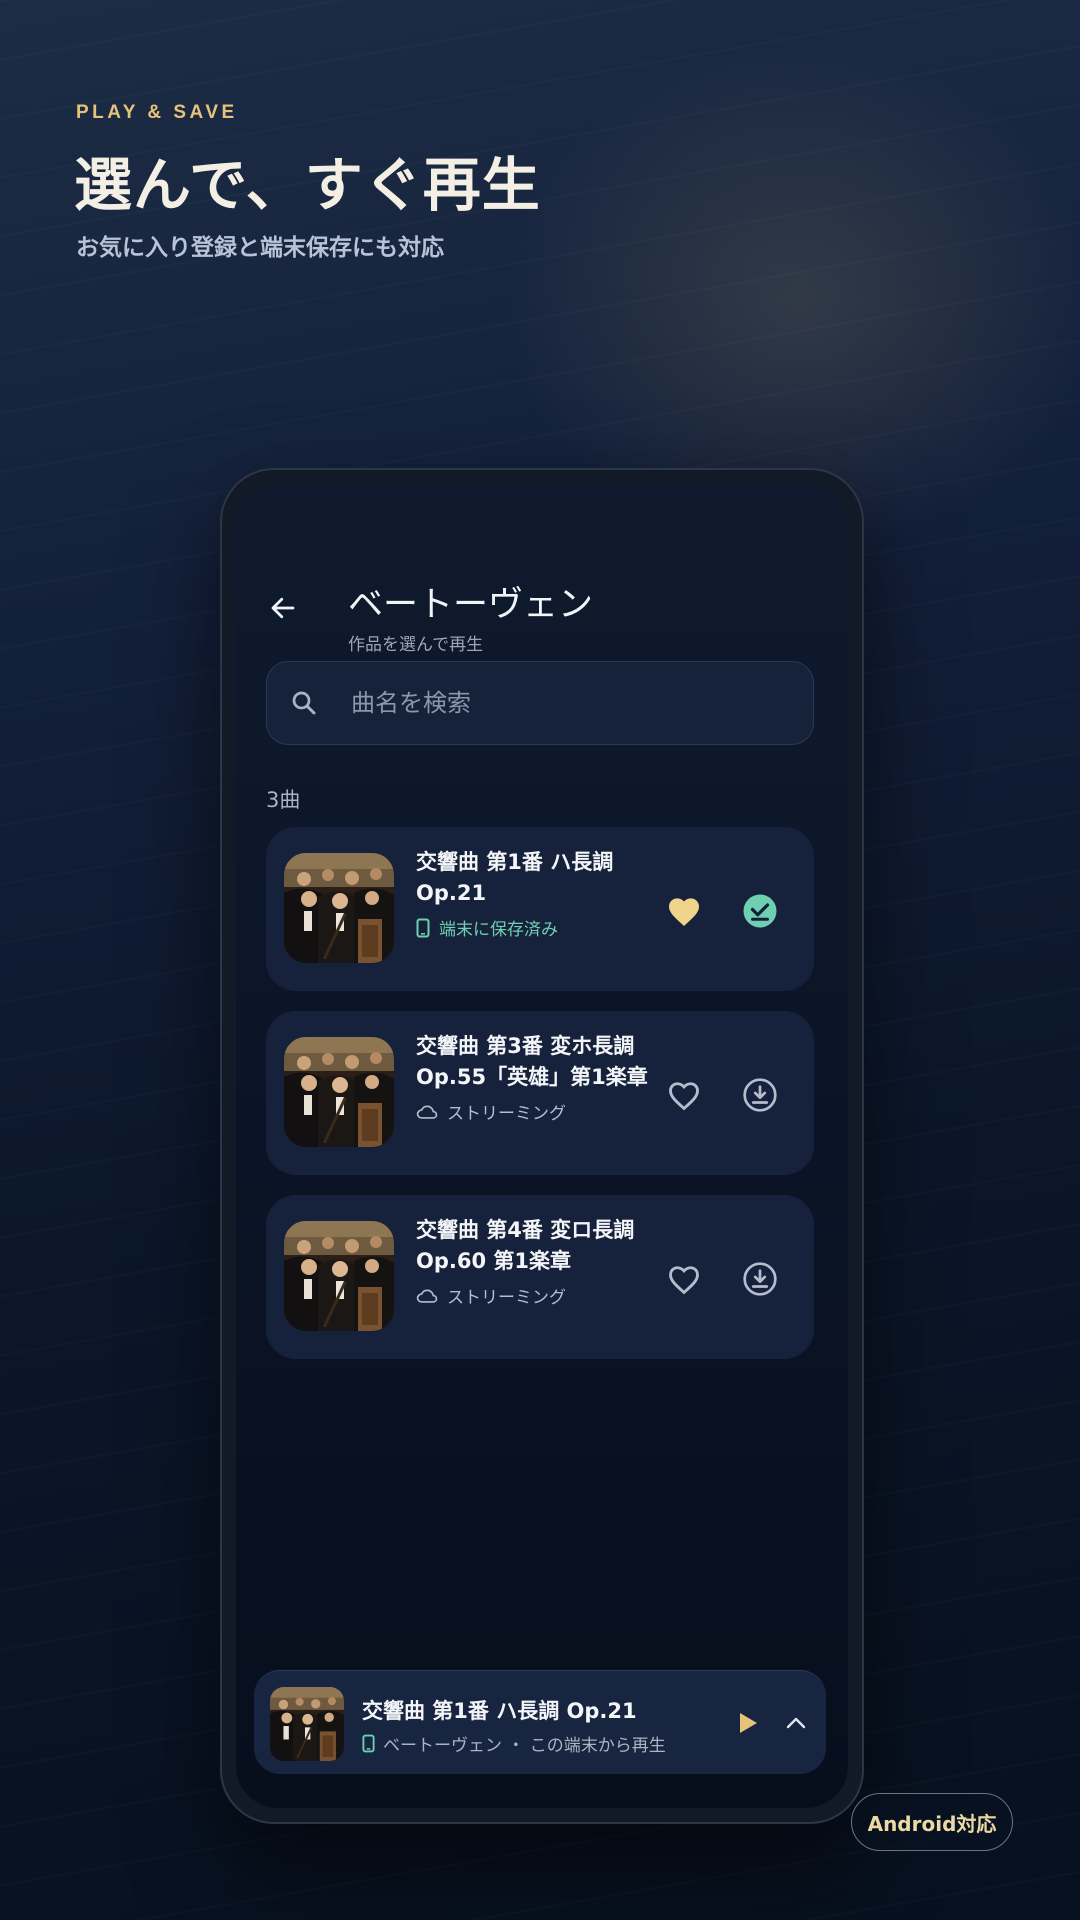 The height and width of the screenshot is (1920, 1080). I want to click on track-title: 交響曲 第4番 変ロ長調 Op.60 第1楽章, so click(532, 1246).